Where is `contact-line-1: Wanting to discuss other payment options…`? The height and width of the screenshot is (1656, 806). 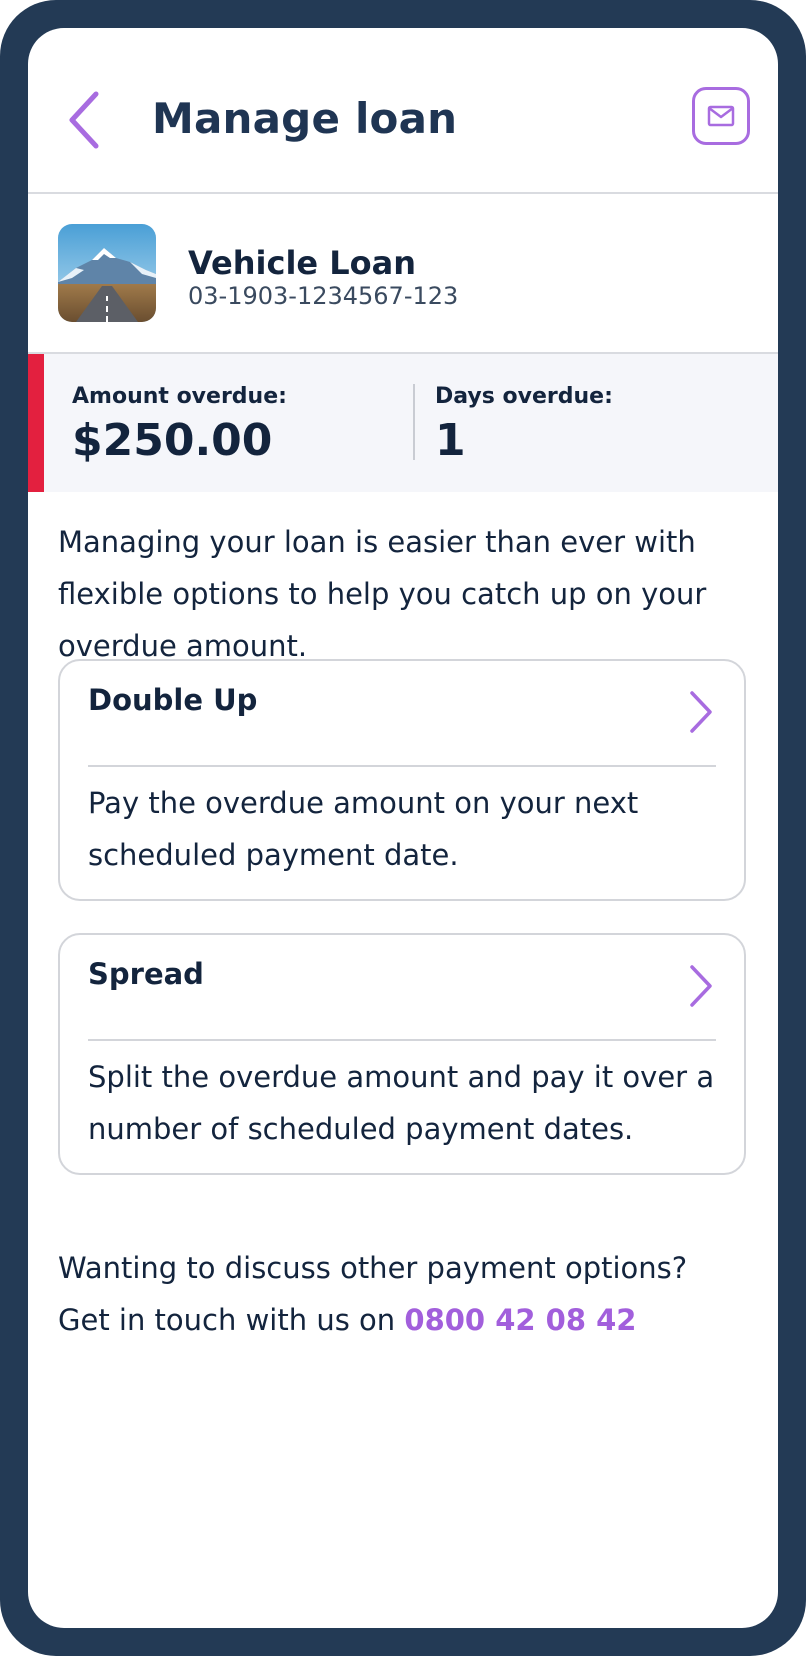
contact-line-1: Wanting to discuss other payment options… is located at coordinates (373, 1268).